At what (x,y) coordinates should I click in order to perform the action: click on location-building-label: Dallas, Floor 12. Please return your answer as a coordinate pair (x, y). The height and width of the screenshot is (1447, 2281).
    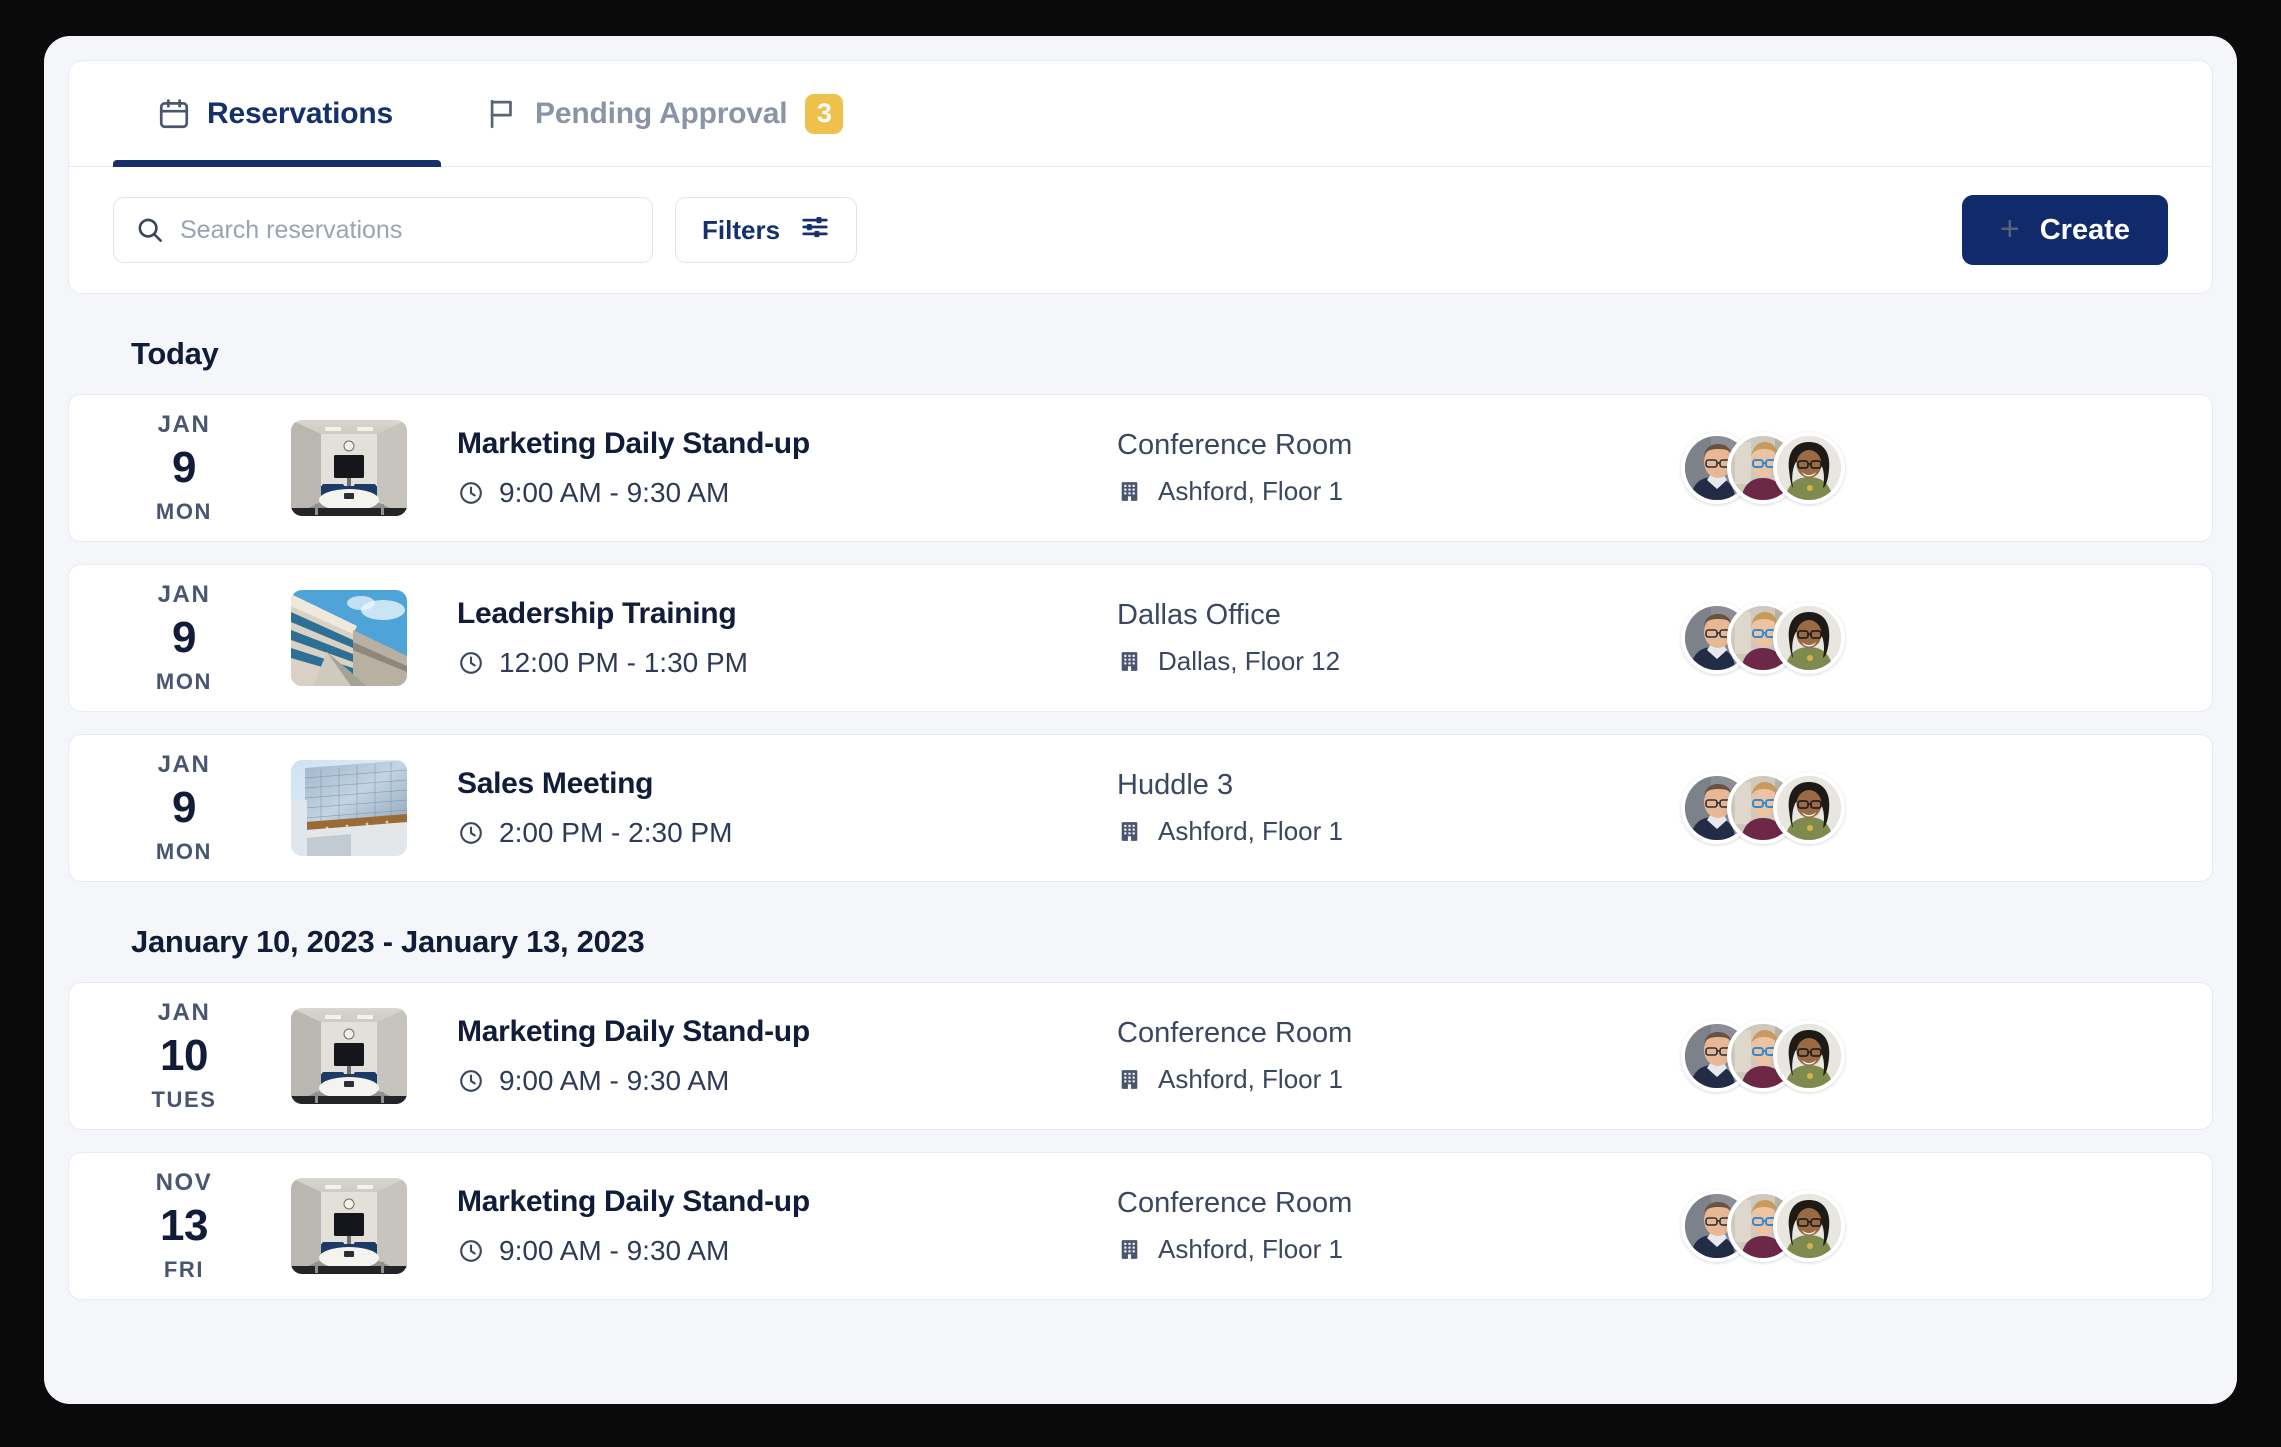
    Looking at the image, I should click on (1249, 661).